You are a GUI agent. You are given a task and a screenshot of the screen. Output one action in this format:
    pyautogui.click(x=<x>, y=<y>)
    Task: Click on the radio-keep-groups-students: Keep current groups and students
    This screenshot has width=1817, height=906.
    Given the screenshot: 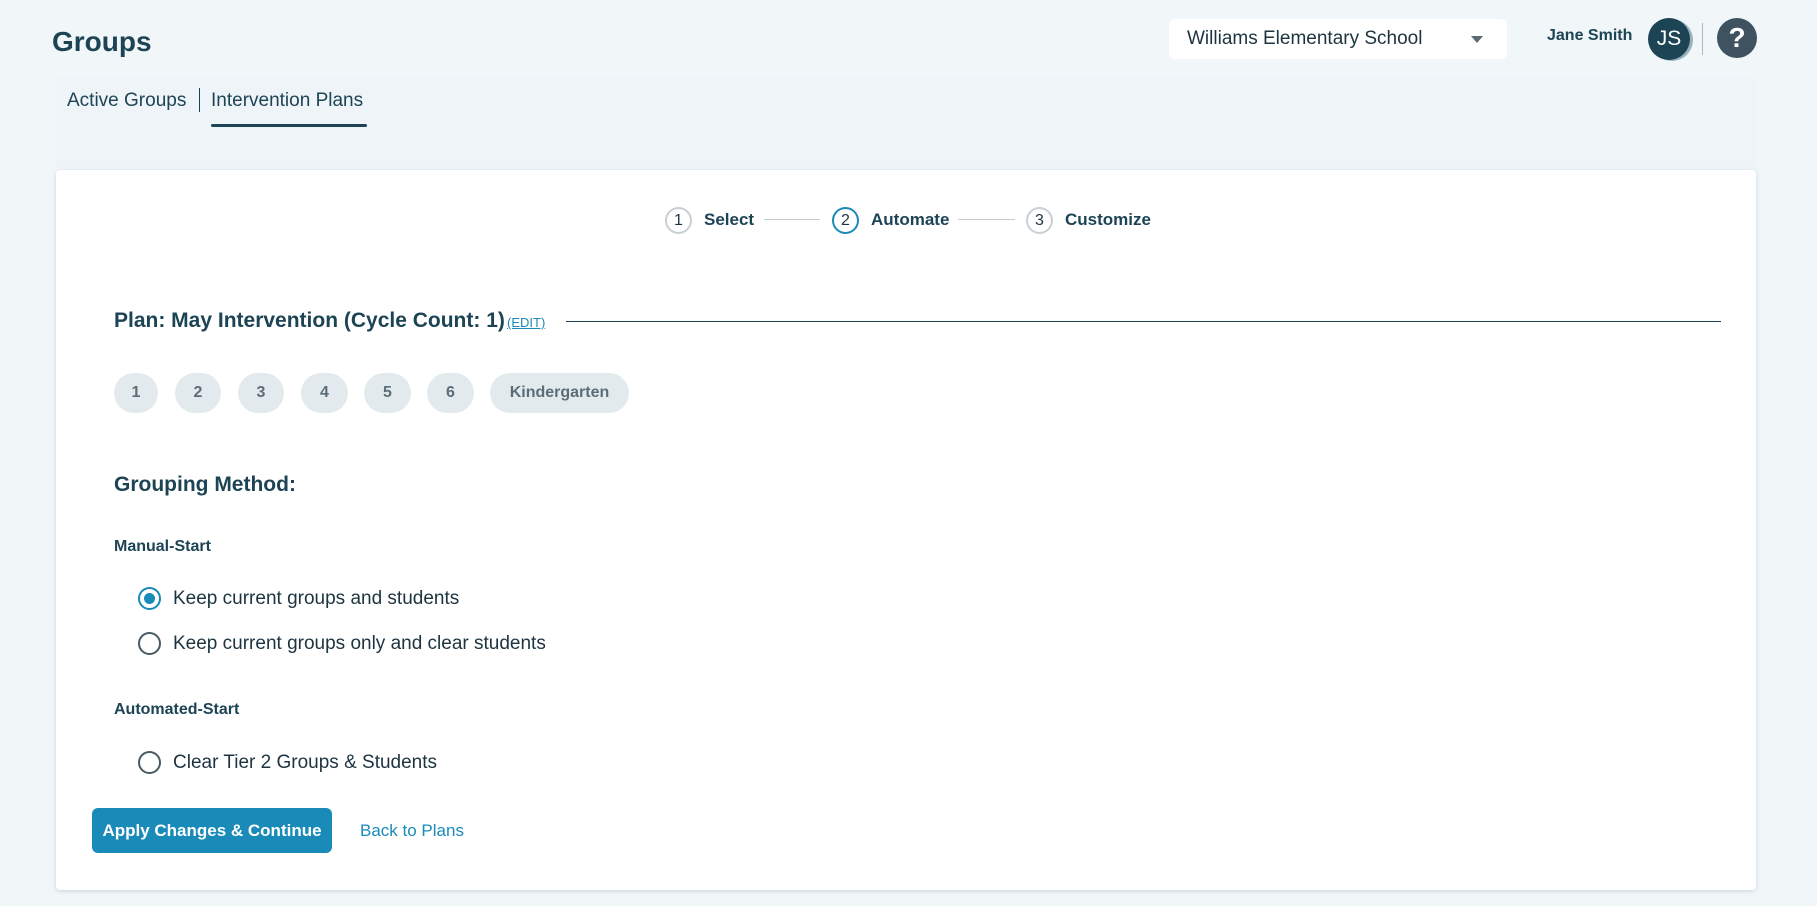 What is the action you would take?
    pyautogui.click(x=298, y=598)
    